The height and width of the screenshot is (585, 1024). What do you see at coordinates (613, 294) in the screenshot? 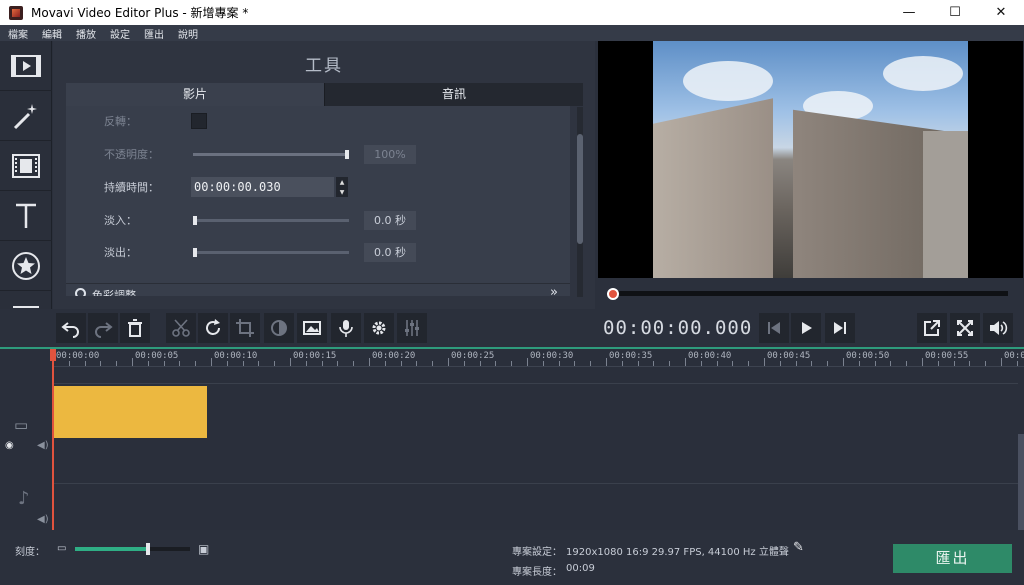
I see `scrubber-knob` at bounding box center [613, 294].